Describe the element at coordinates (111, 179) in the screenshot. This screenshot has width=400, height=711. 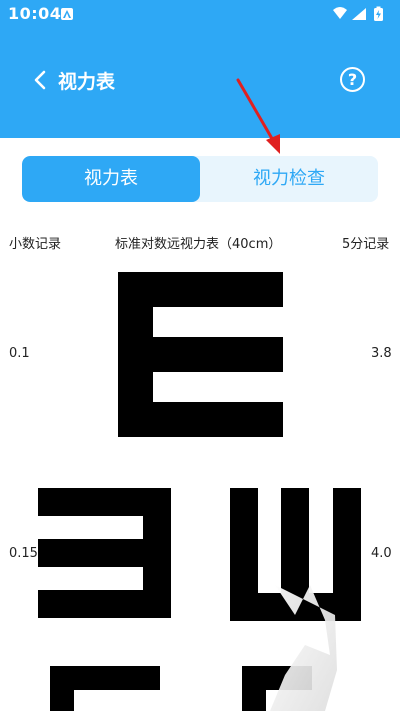
I see `tab-vision-chart: 视力表` at that location.